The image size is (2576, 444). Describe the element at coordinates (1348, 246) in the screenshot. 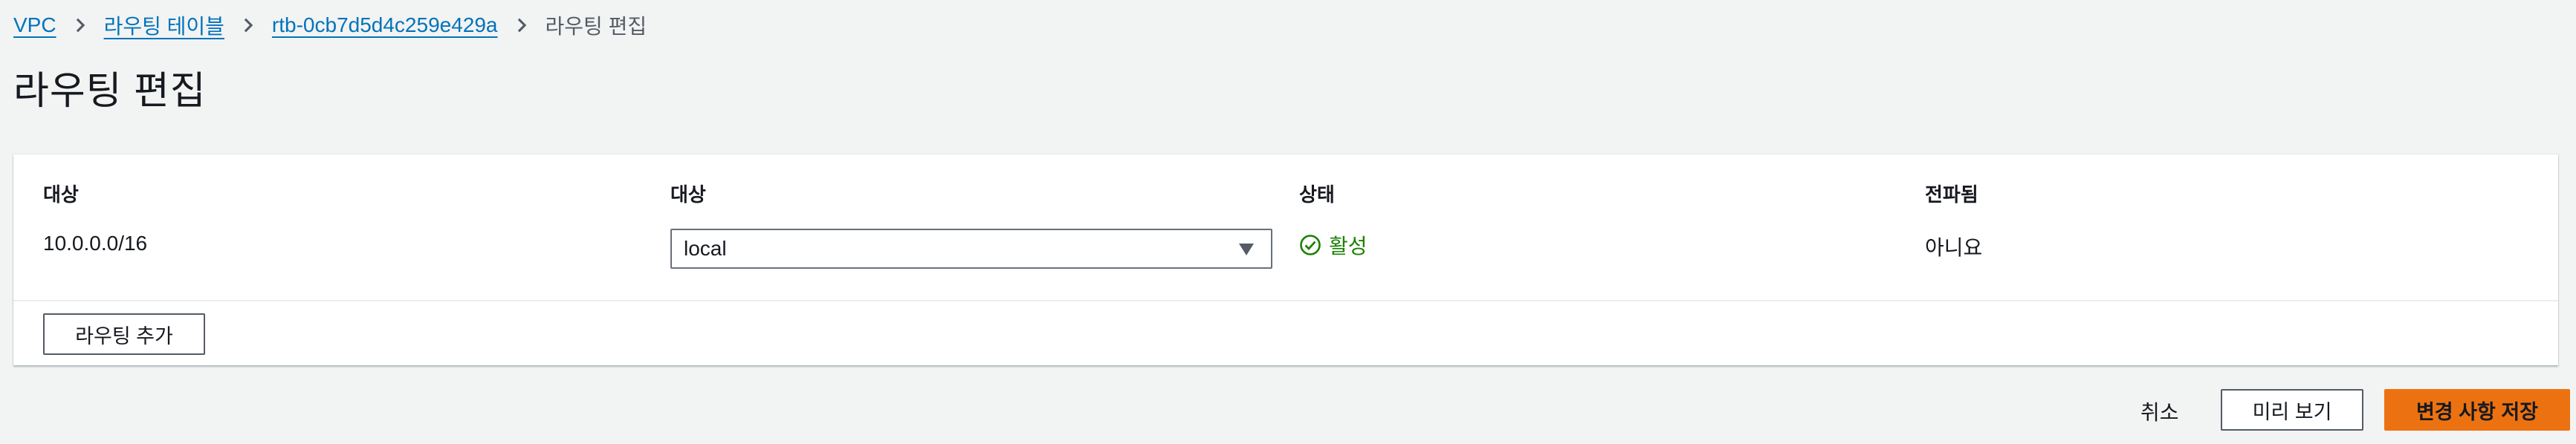

I see `status-text: 활성` at that location.